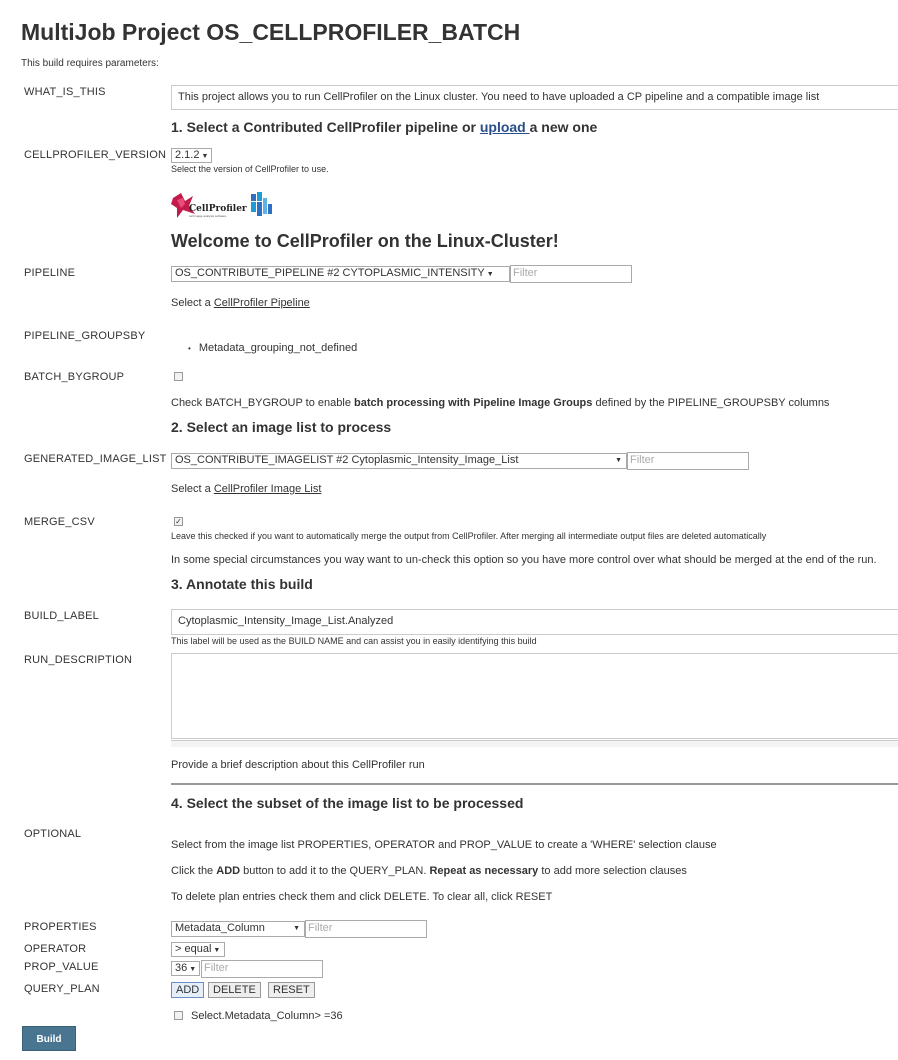 The height and width of the screenshot is (1060, 898). I want to click on query-plan-entry-checkbox, so click(178, 1015).